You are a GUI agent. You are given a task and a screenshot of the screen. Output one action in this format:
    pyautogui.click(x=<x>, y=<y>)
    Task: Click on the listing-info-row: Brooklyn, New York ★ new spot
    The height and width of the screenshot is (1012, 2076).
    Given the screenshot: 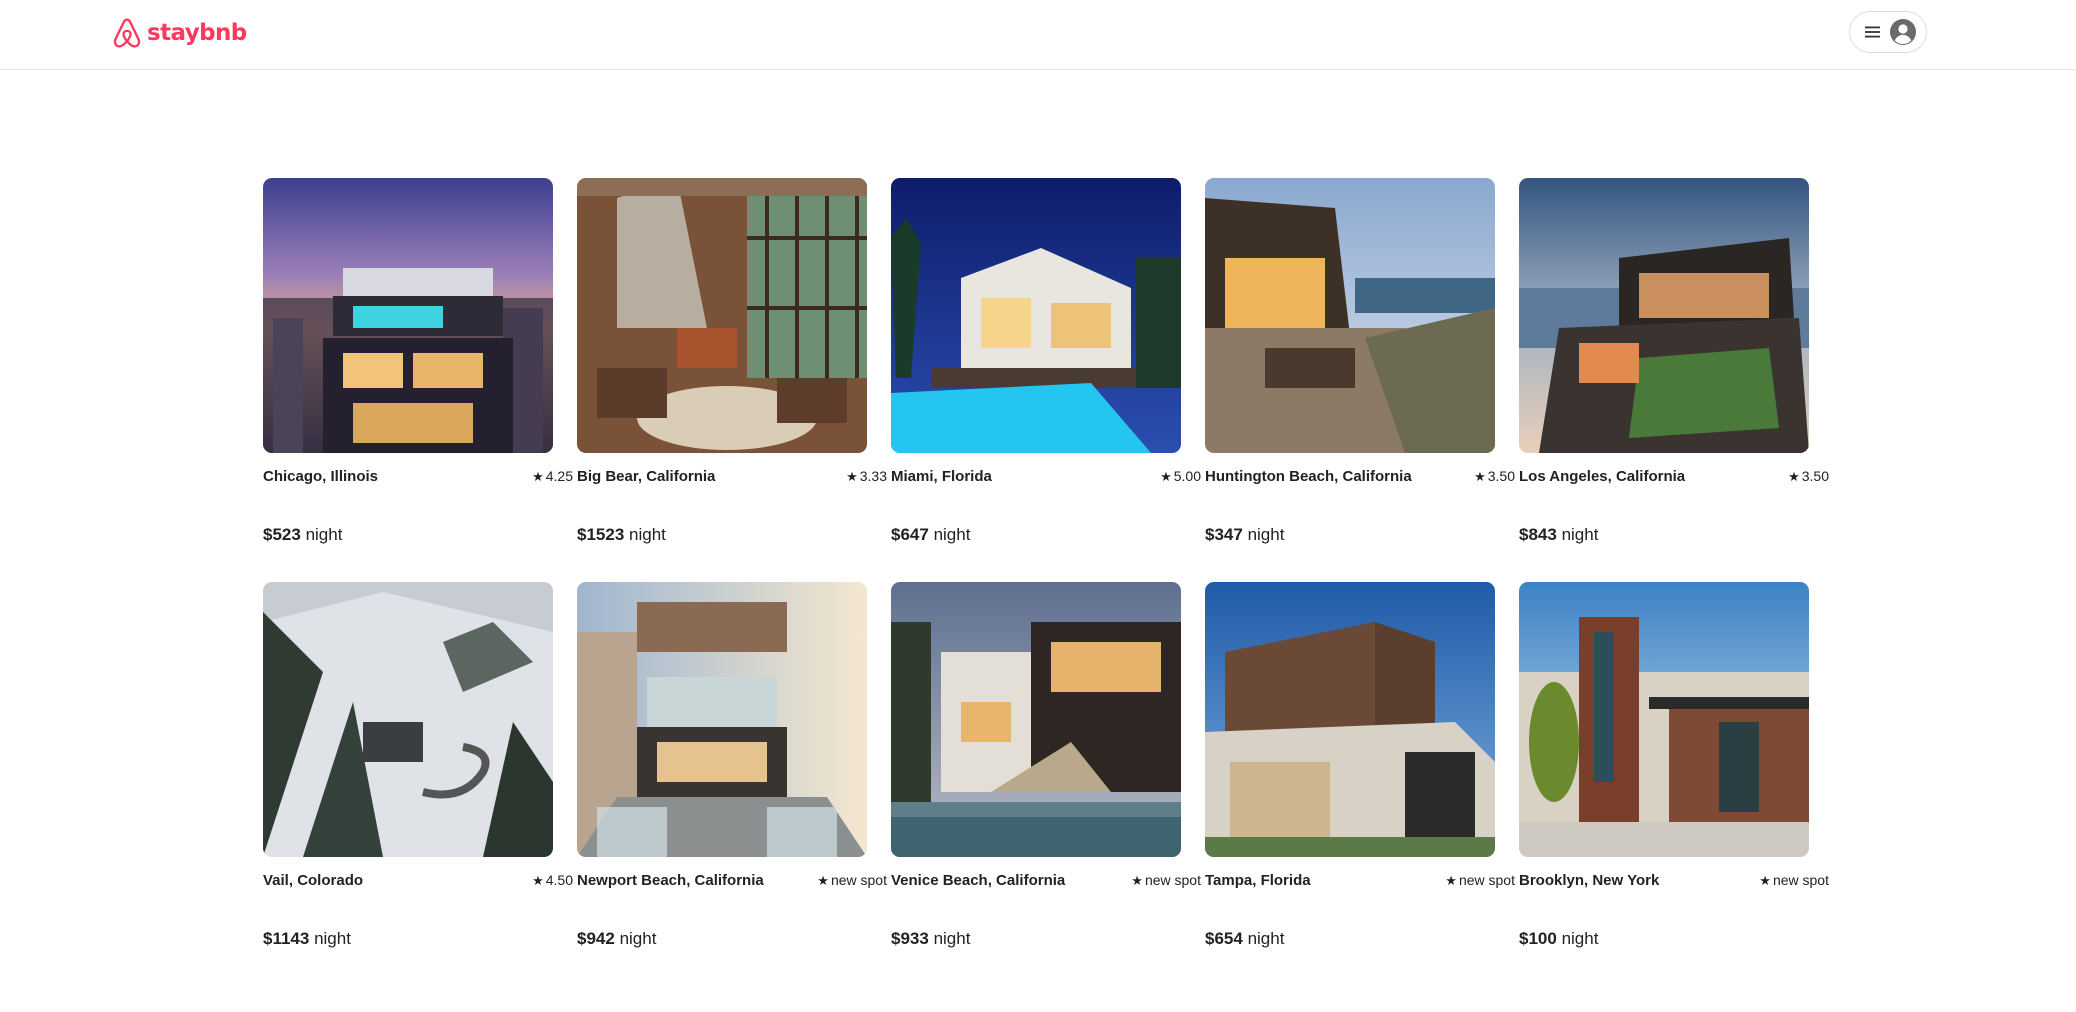 What is the action you would take?
    pyautogui.click(x=1674, y=880)
    